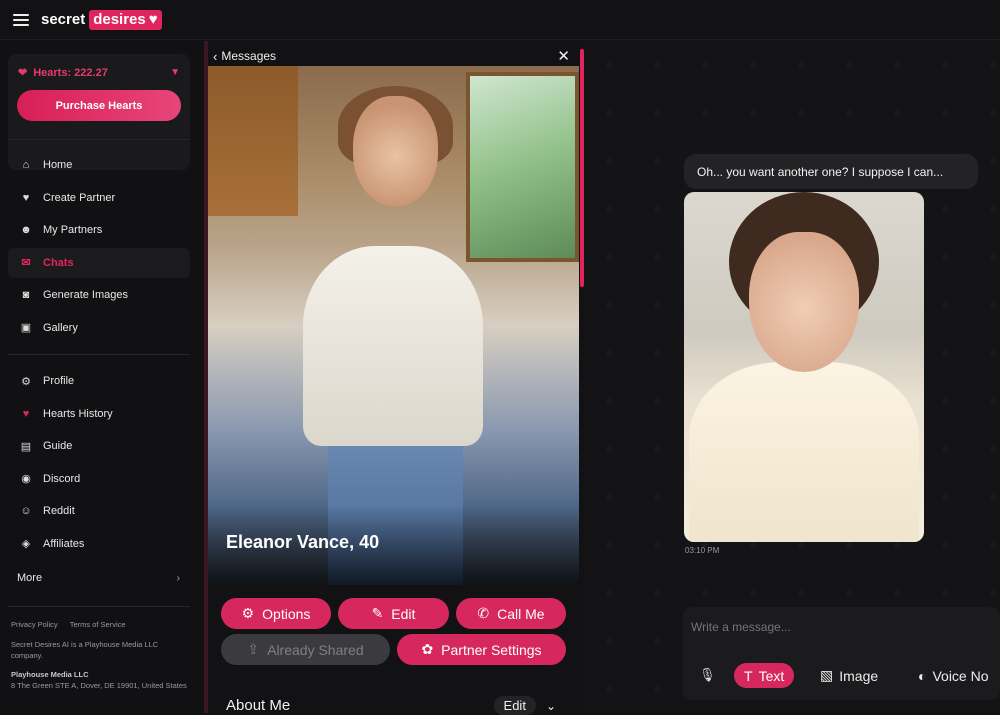 The height and width of the screenshot is (715, 1000). Describe the element at coordinates (26, 446) in the screenshot. I see `book-icon: ▤` at that location.